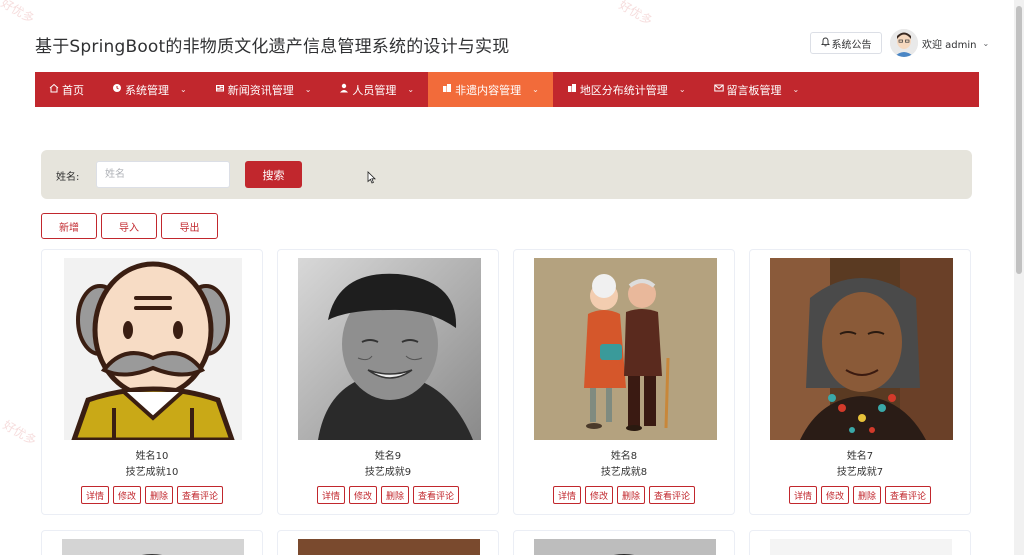 This screenshot has height=555, width=1024. What do you see at coordinates (718, 89) in the screenshot?
I see `mail-icon` at bounding box center [718, 89].